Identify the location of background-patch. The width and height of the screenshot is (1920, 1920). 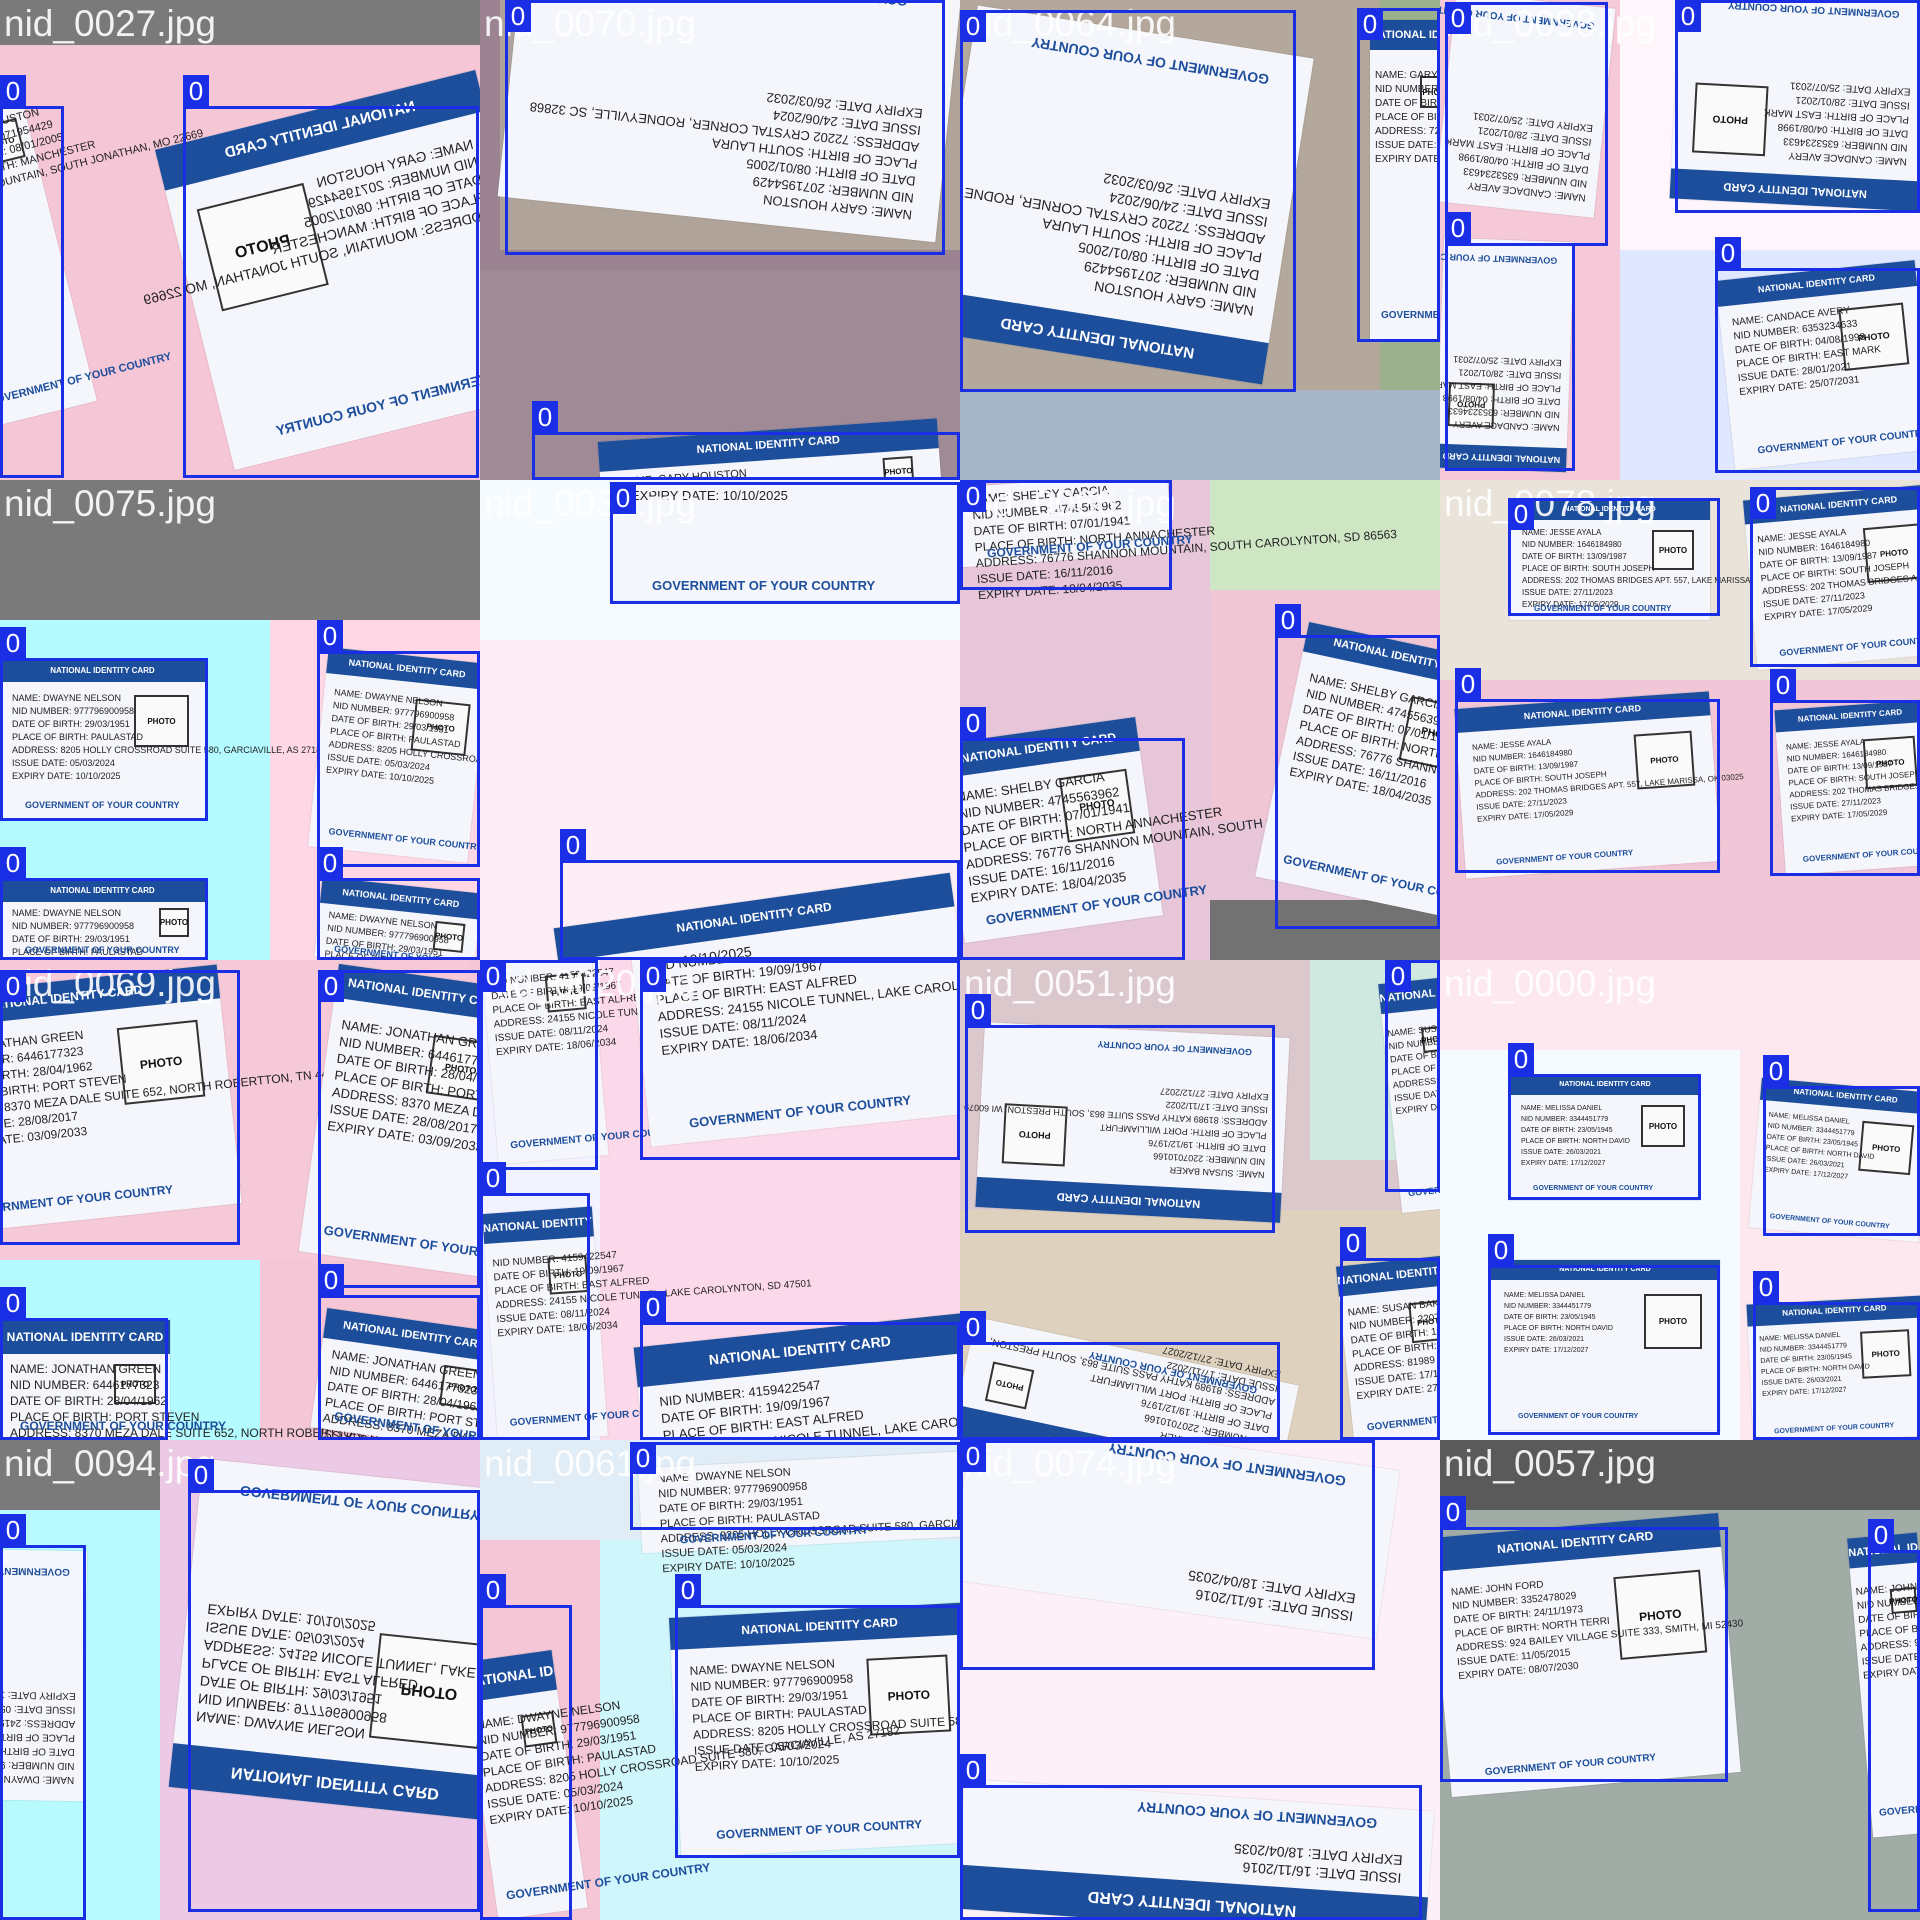
(1200, 435).